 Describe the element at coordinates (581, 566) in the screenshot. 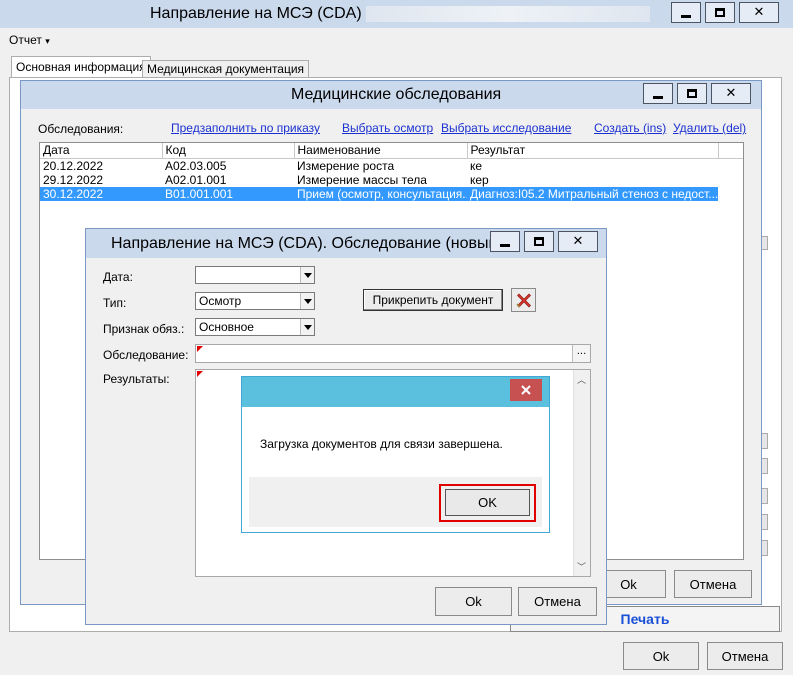

I see `scroll-down-icon: ﹀` at that location.